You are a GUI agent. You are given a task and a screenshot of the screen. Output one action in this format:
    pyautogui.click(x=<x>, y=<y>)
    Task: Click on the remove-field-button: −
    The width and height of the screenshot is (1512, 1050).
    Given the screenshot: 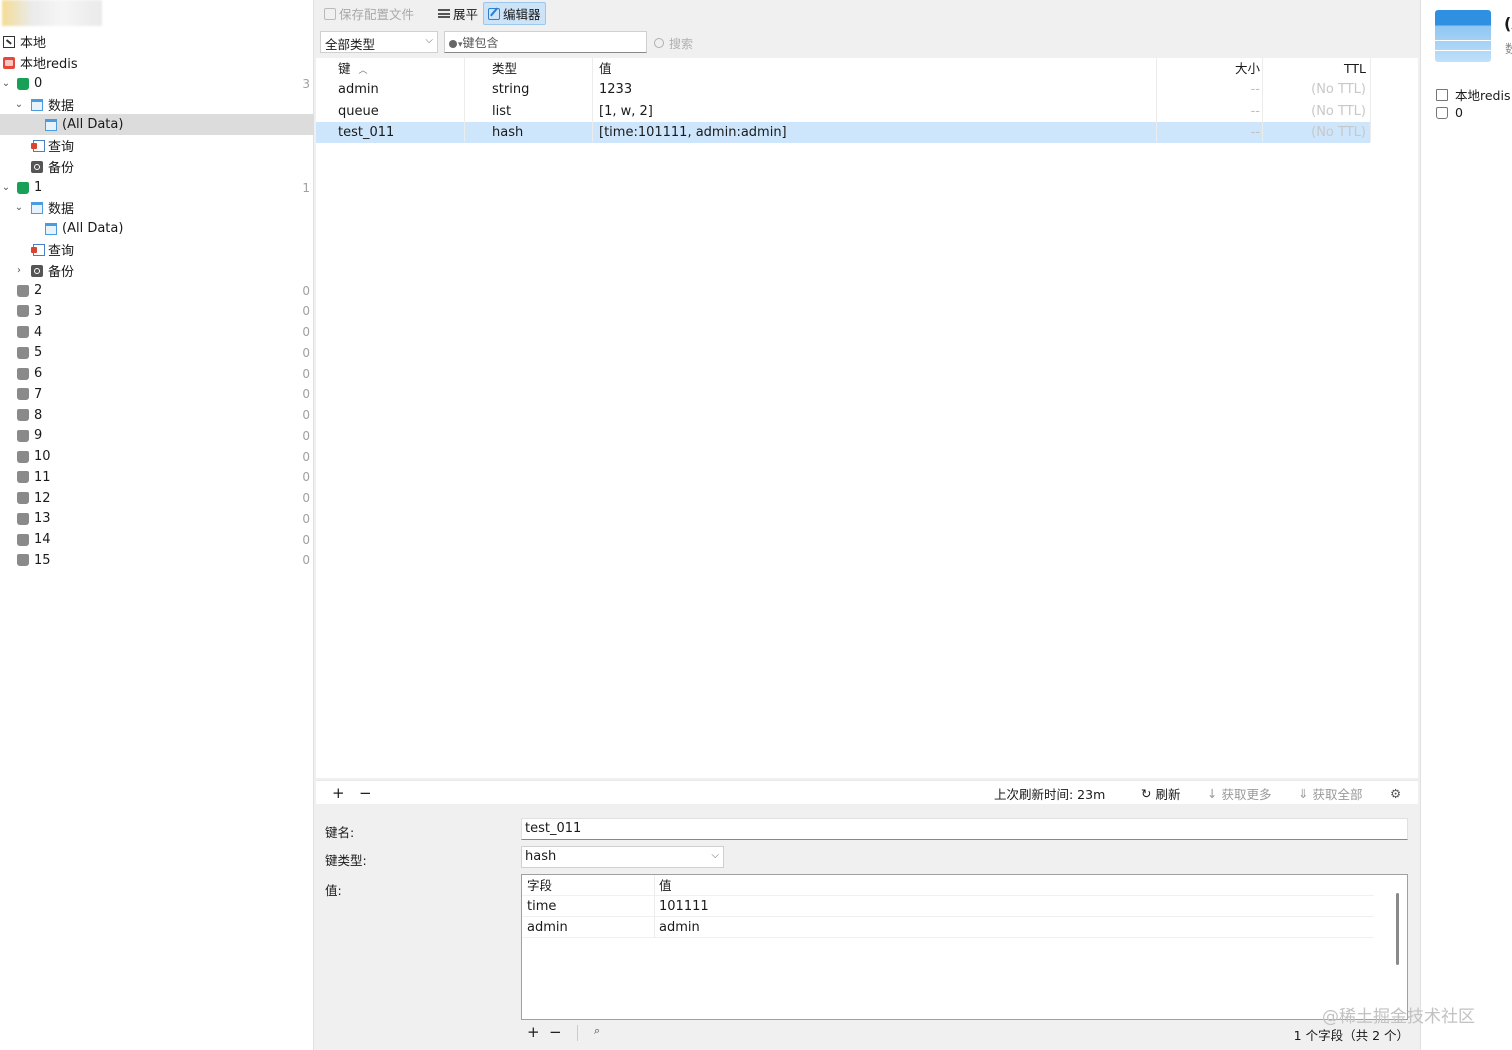 What is the action you would take?
    pyautogui.click(x=555, y=1032)
    